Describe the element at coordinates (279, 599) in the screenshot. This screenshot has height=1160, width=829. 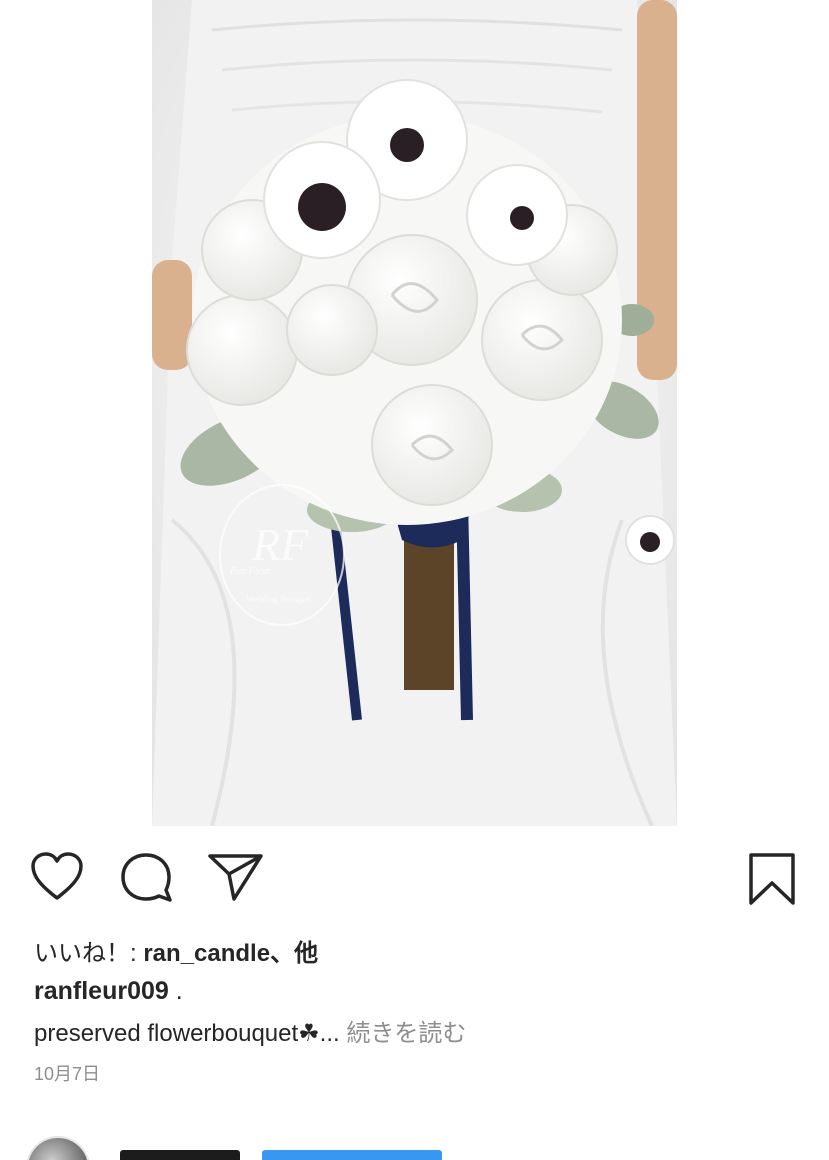
I see `svg-text: Wedding Bouquet` at that location.